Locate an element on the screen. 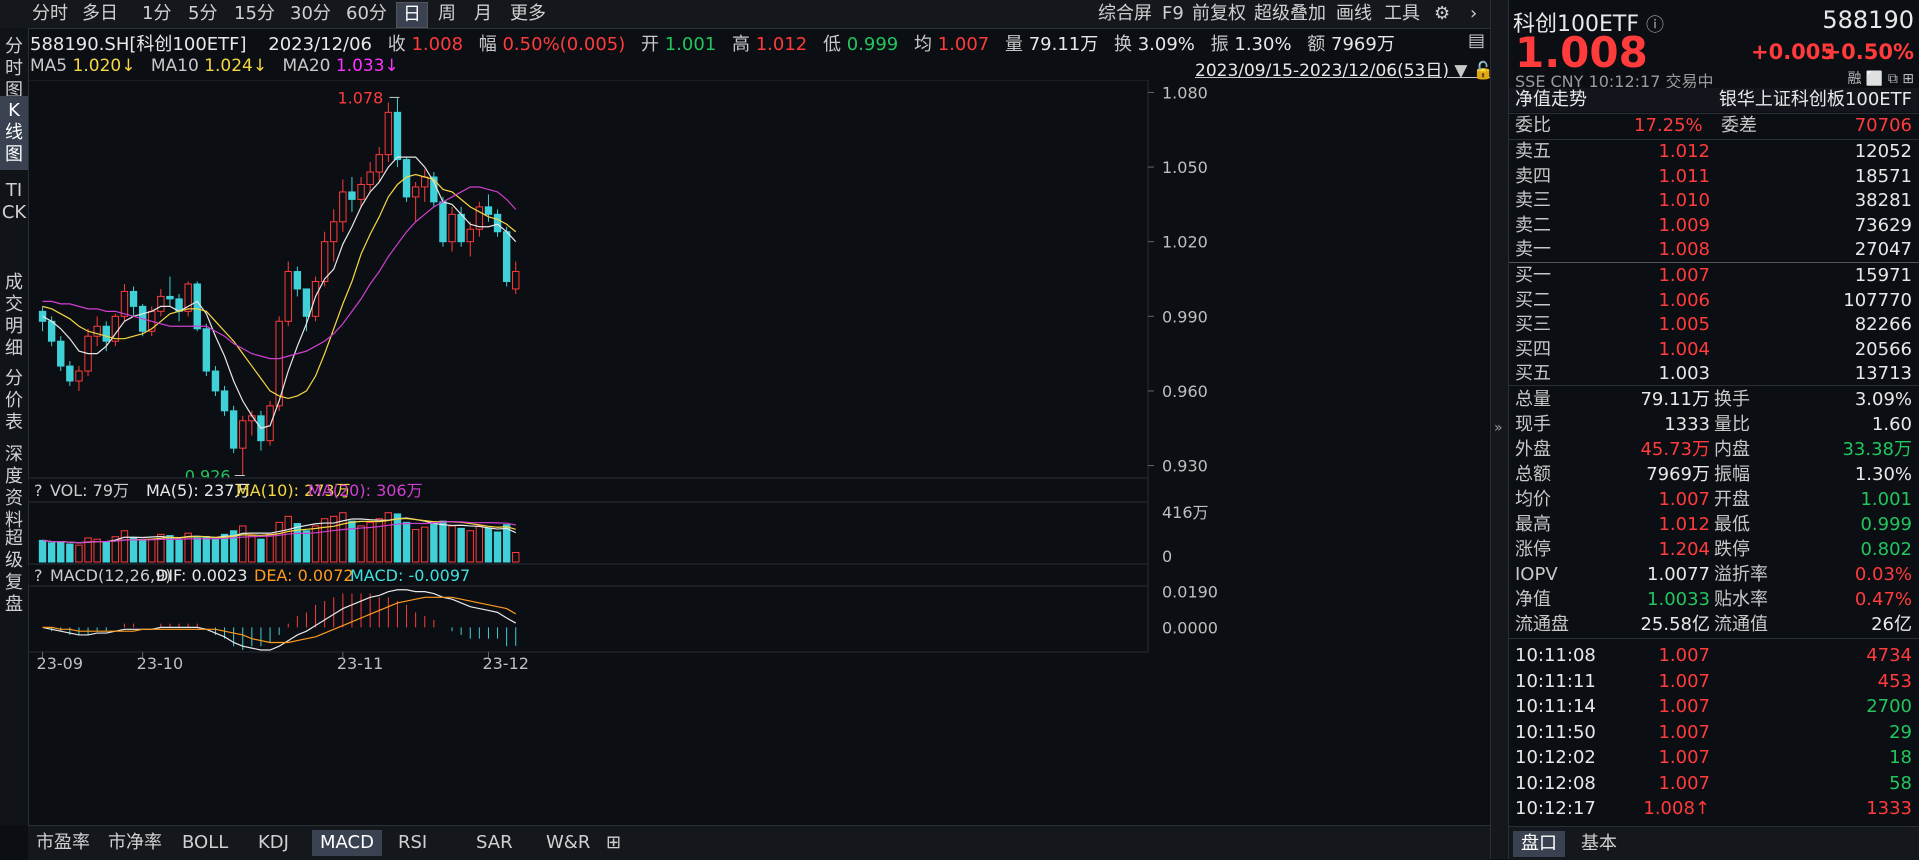 The image size is (1919, 860). stat-value: 1.0077 is located at coordinates (1678, 574).